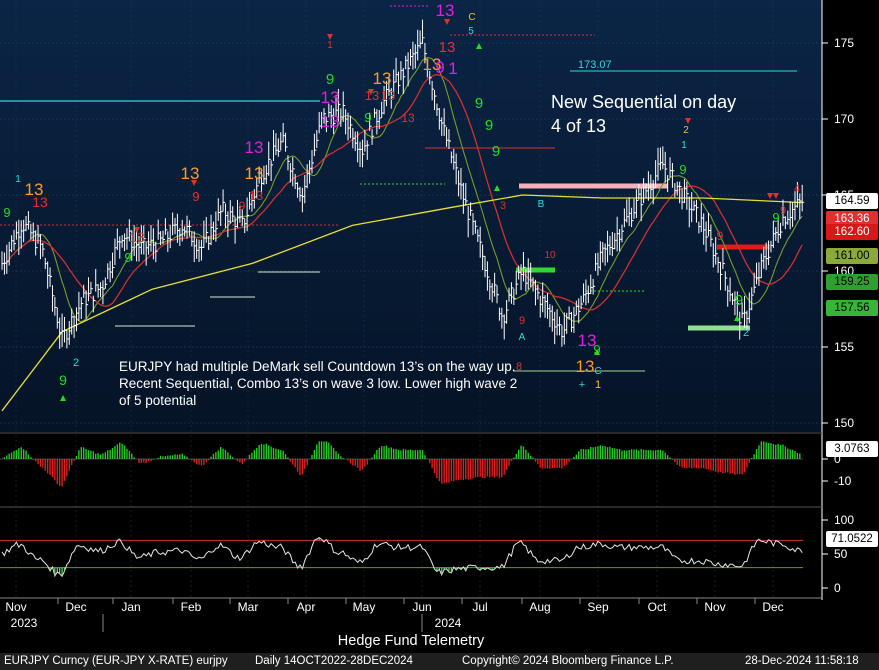 The width and height of the screenshot is (879, 670). Describe the element at coordinates (24, 623) in the screenshot. I see `year-label: 2023` at that location.